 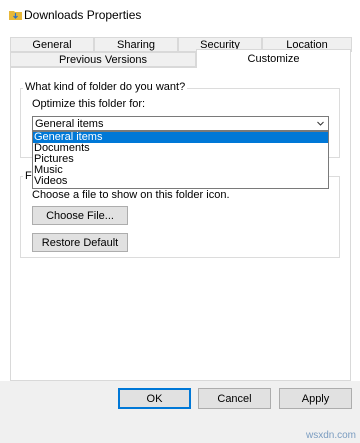 What do you see at coordinates (103, 59) in the screenshot?
I see `tab-previous-versions: Previous Versions` at bounding box center [103, 59].